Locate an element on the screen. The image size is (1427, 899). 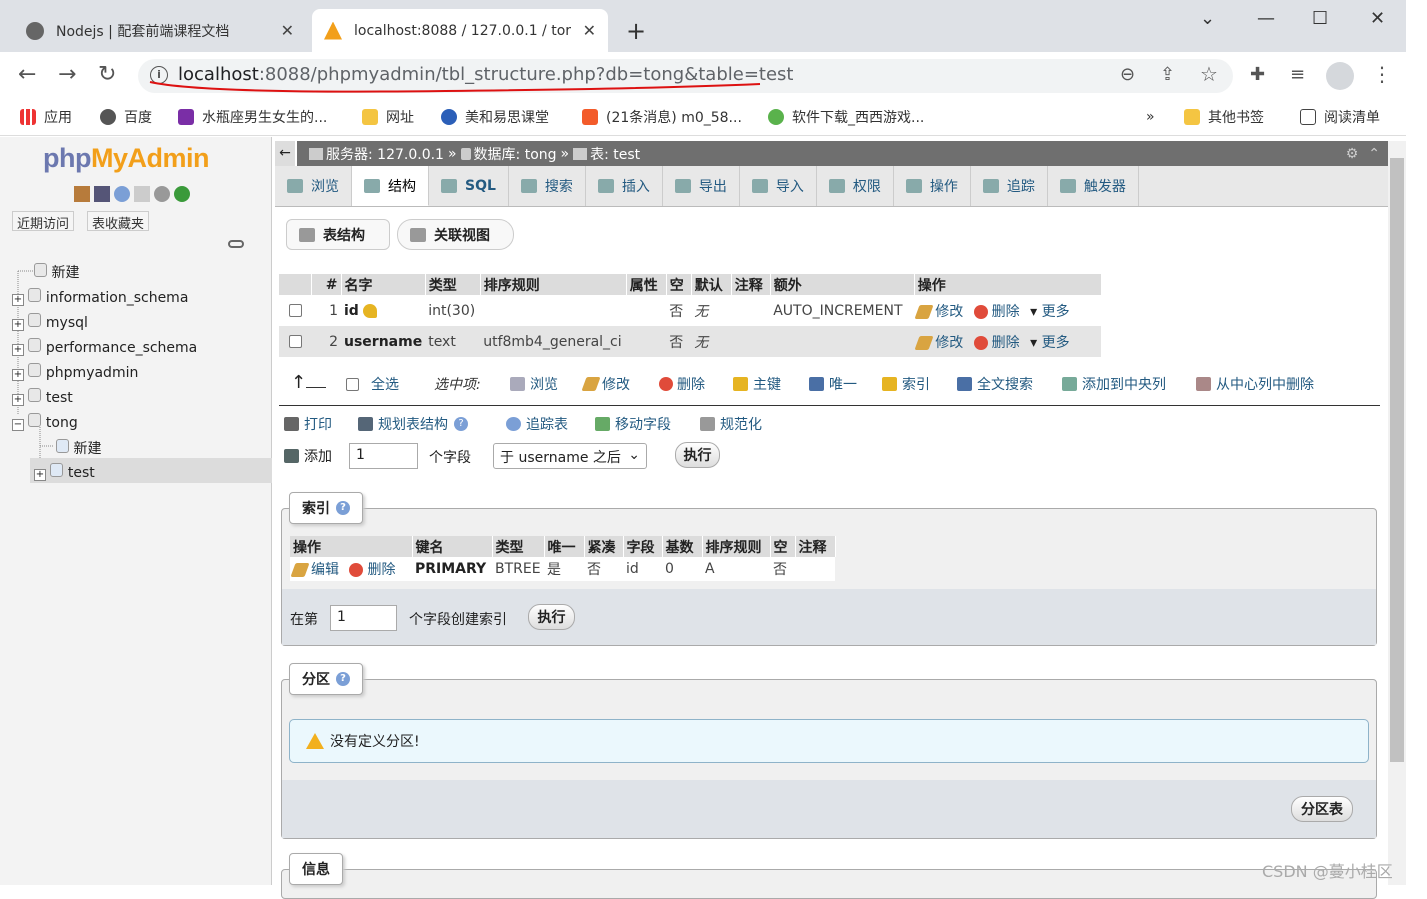
tree-item-phpmyadmin: + phpmyadmin is located at coordinates (75, 372).